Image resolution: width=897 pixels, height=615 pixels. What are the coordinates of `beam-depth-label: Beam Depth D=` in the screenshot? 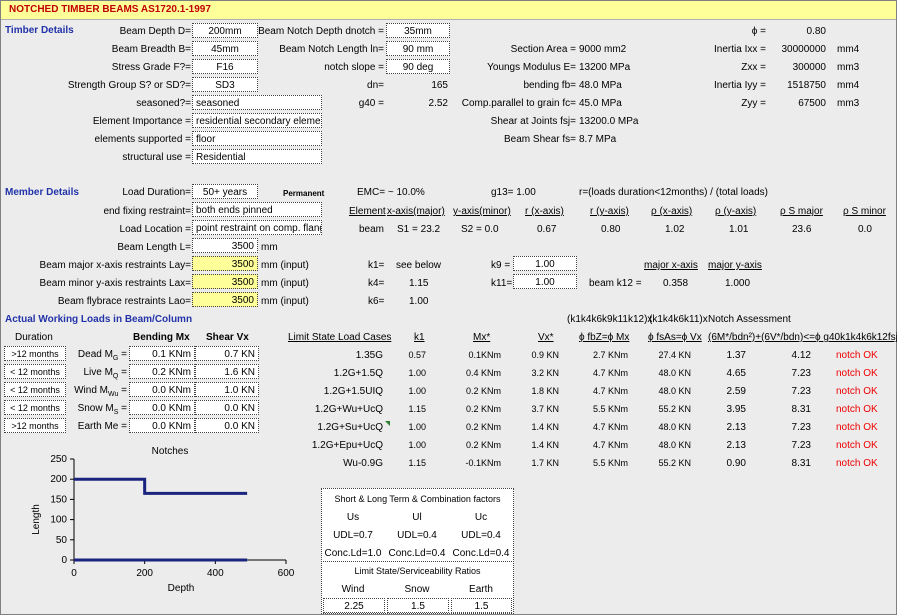 It's located at (155, 31).